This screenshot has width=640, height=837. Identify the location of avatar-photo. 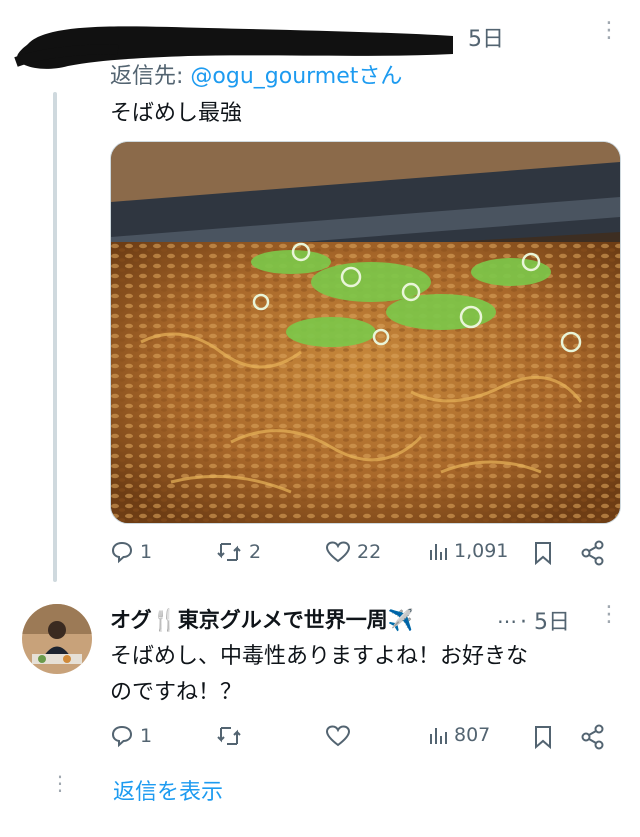
(57, 639).